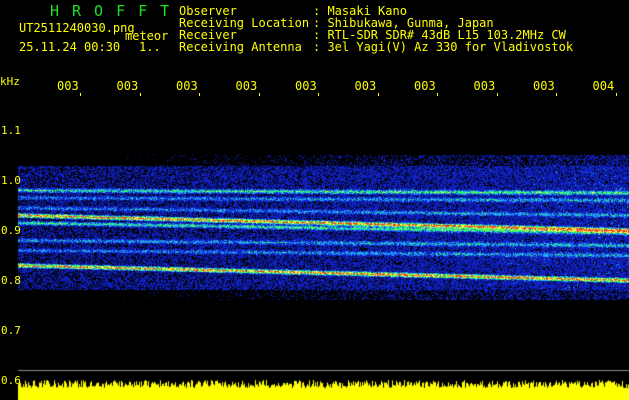 Image resolution: width=629 pixels, height=400 pixels. What do you see at coordinates (246, 86) in the screenshot?
I see `x-tick: 0034` at bounding box center [246, 86].